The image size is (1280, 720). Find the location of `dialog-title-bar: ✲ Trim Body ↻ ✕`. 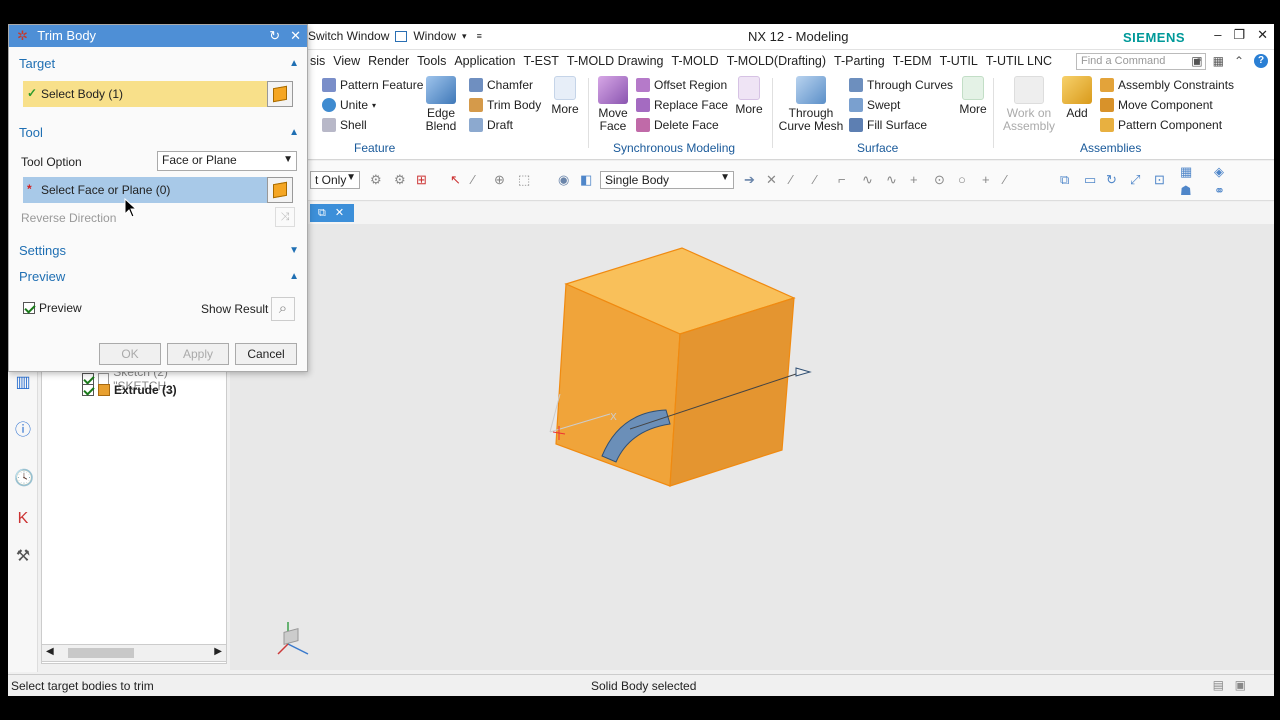

dialog-title-bar: ✲ Trim Body ↻ ✕ is located at coordinates (158, 36).